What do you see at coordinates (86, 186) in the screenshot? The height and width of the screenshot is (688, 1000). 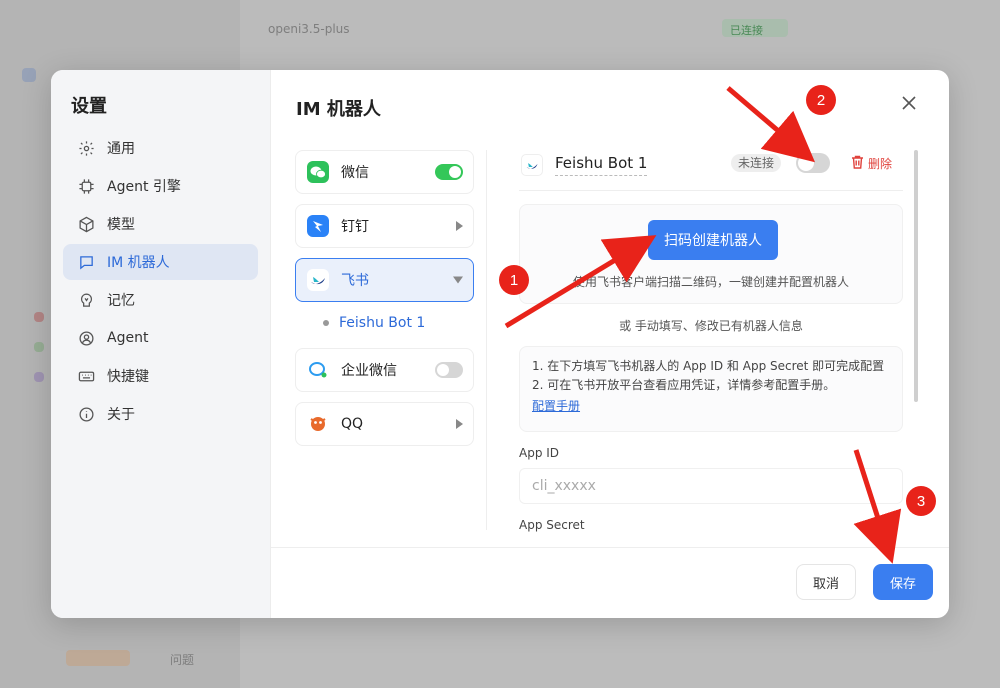 I see `chip-icon` at bounding box center [86, 186].